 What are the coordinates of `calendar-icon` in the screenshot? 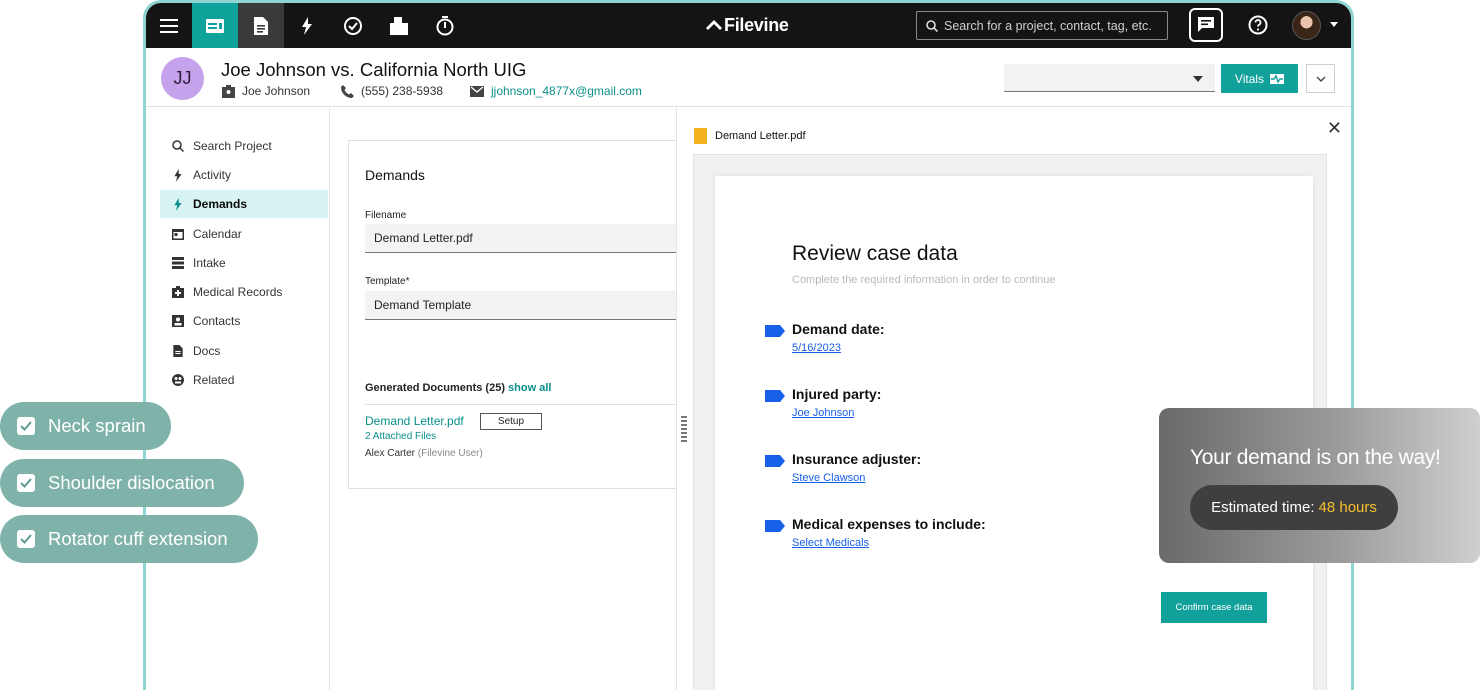 It's located at (178, 234).